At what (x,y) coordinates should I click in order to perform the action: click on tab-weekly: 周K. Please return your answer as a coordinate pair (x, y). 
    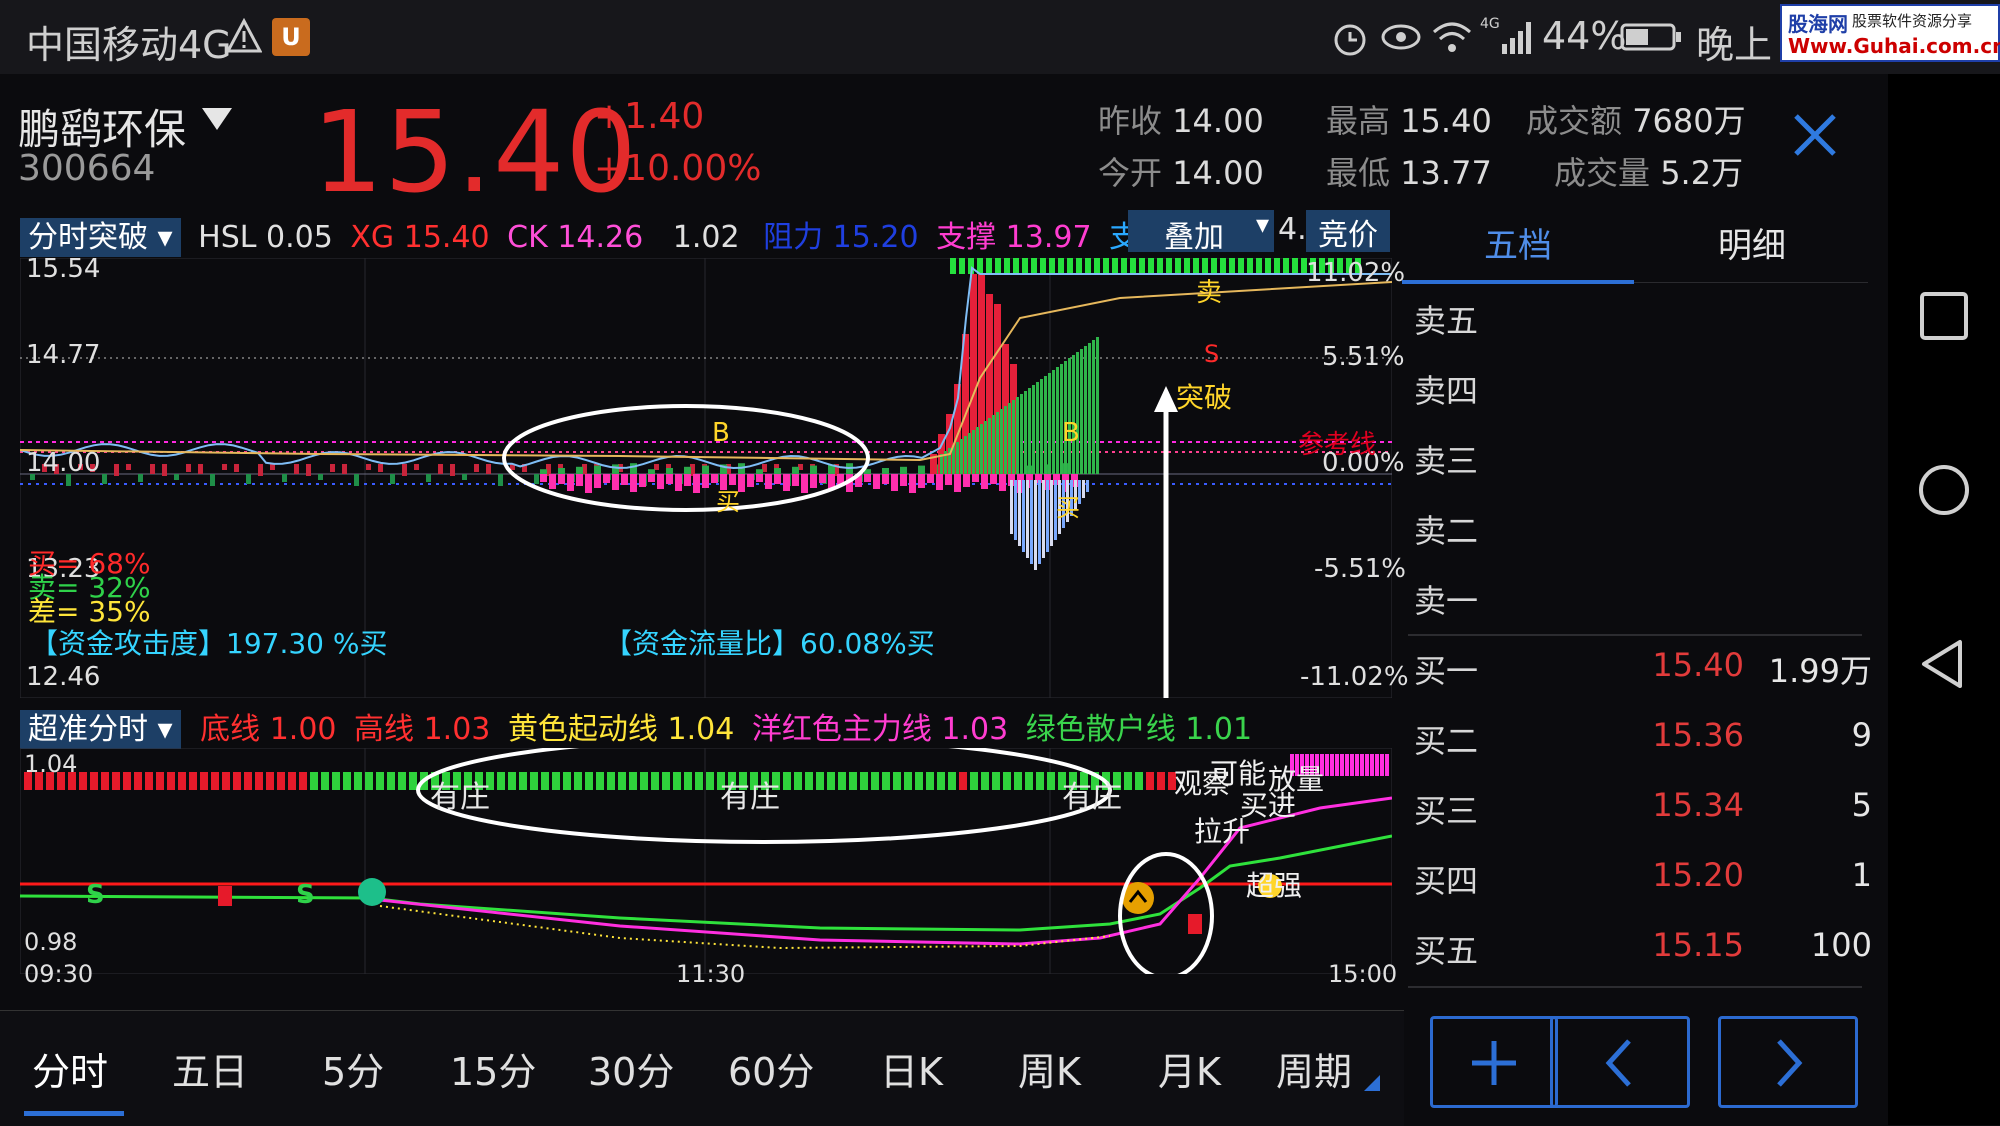
    Looking at the image, I should click on (1049, 1068).